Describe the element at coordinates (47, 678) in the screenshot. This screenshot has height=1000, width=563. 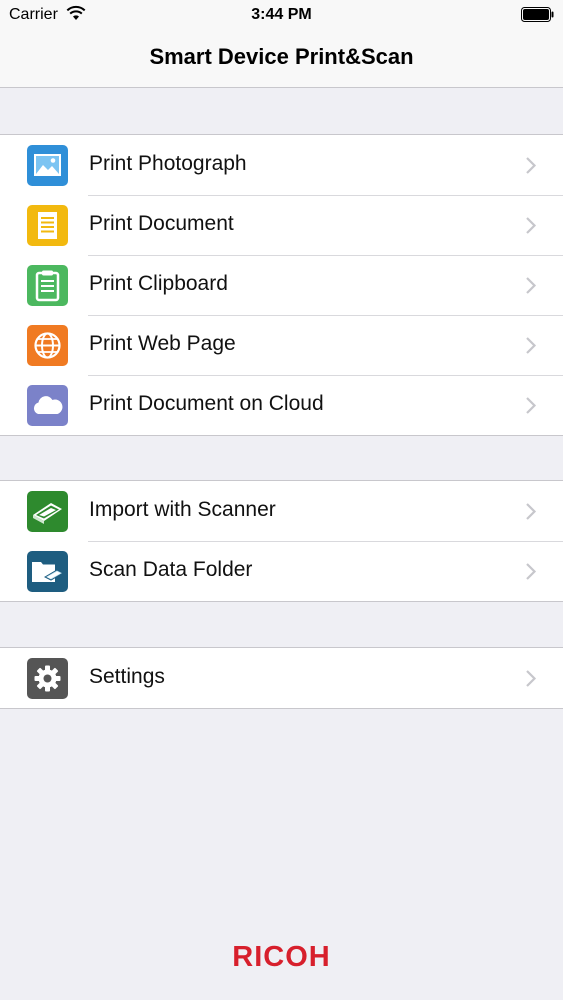
I see `gear-icon` at that location.